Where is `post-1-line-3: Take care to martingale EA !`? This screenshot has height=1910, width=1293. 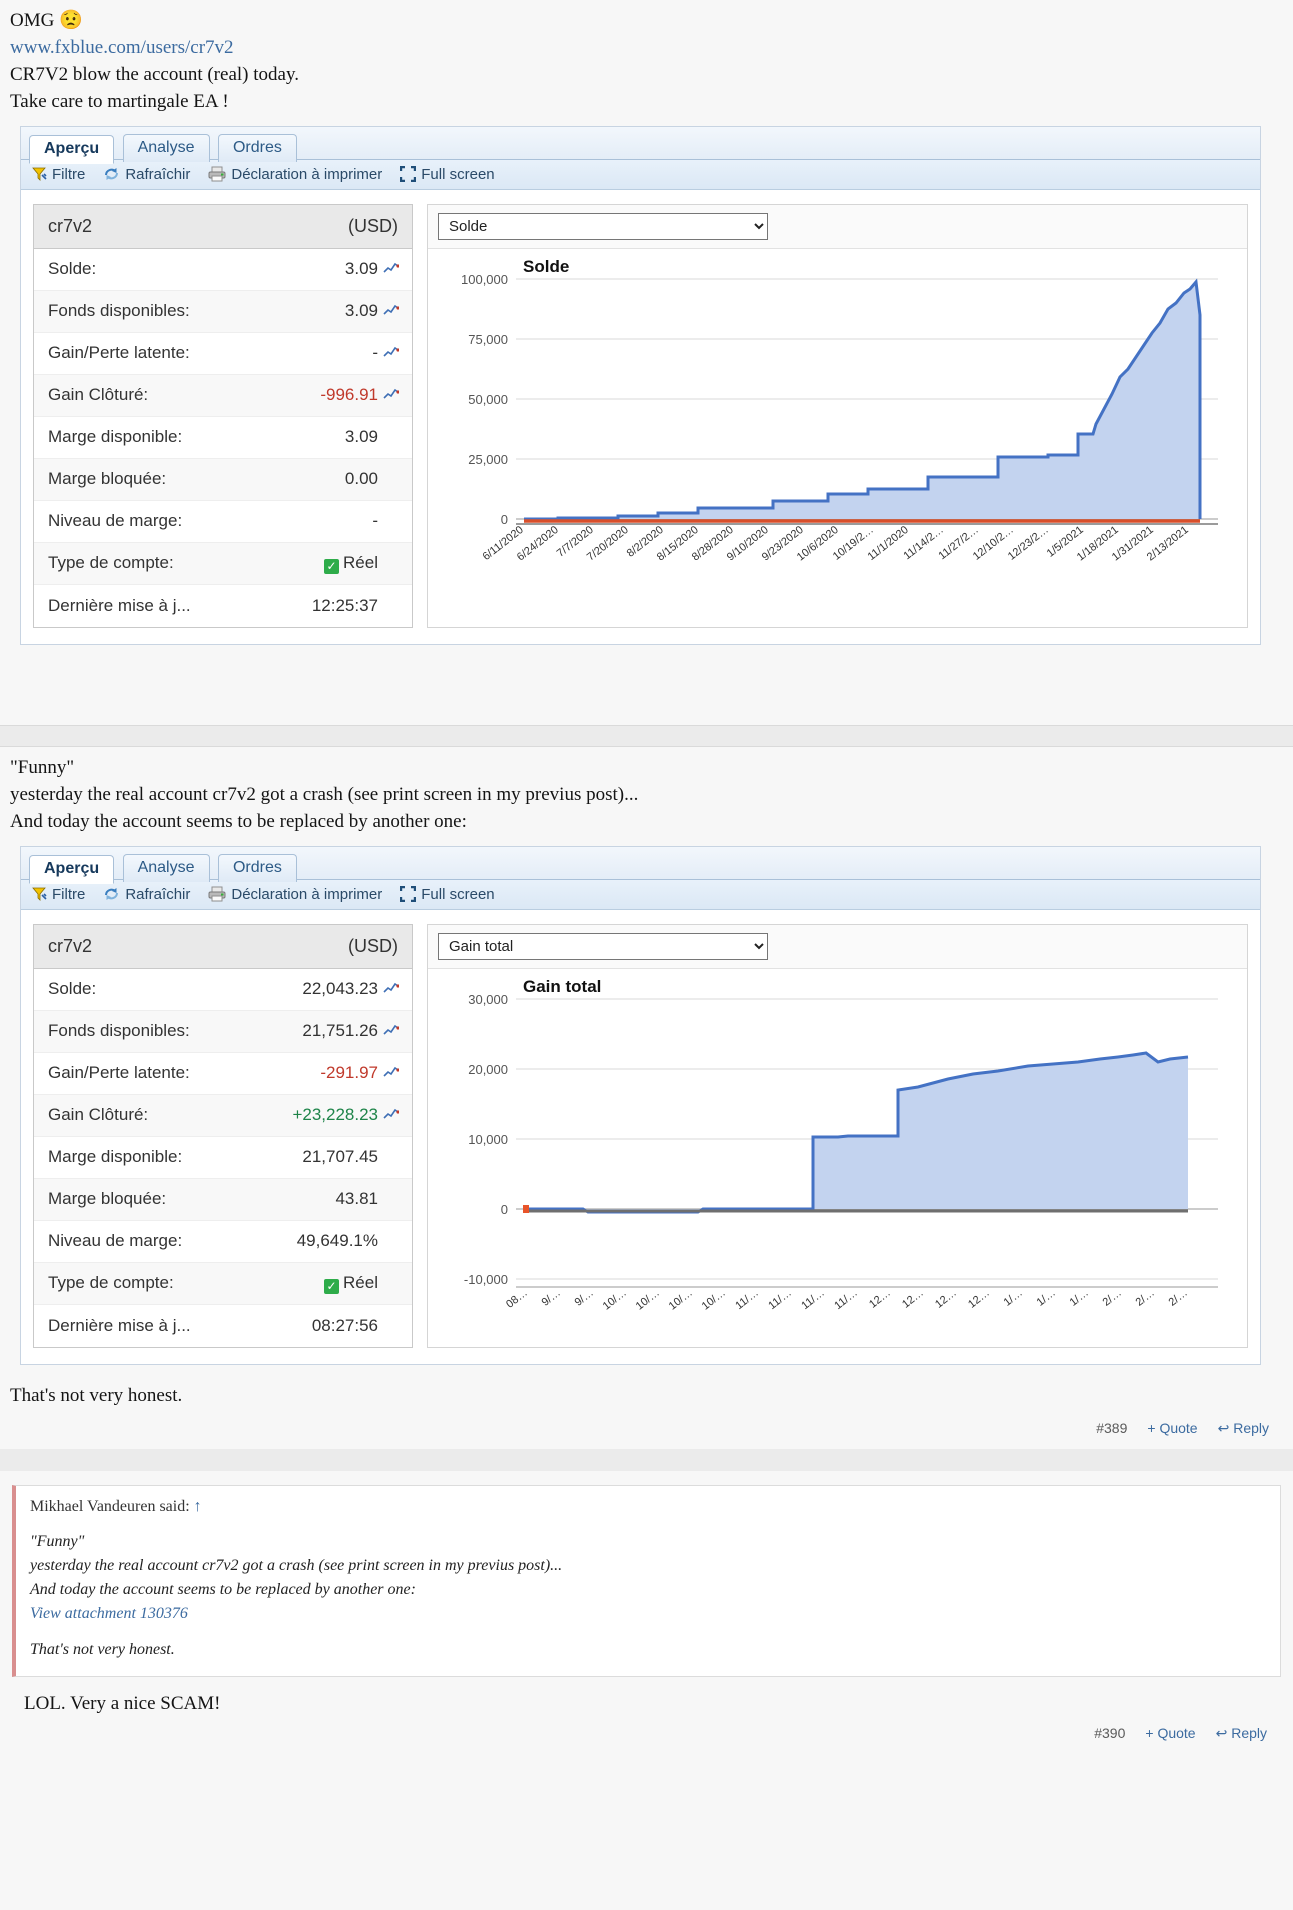 post-1-line-3: Take care to martingale EA ! is located at coordinates (119, 101).